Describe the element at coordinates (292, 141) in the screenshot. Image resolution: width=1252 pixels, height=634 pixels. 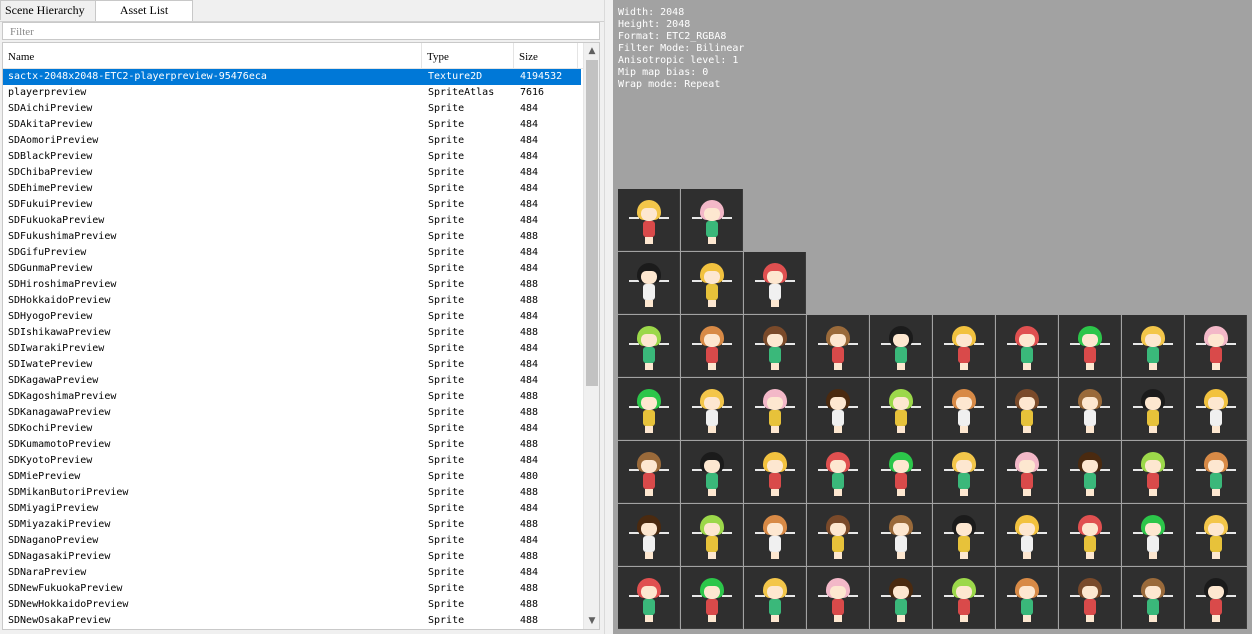
I see `table-row: SDAomoriPreview Sprite 484` at that location.